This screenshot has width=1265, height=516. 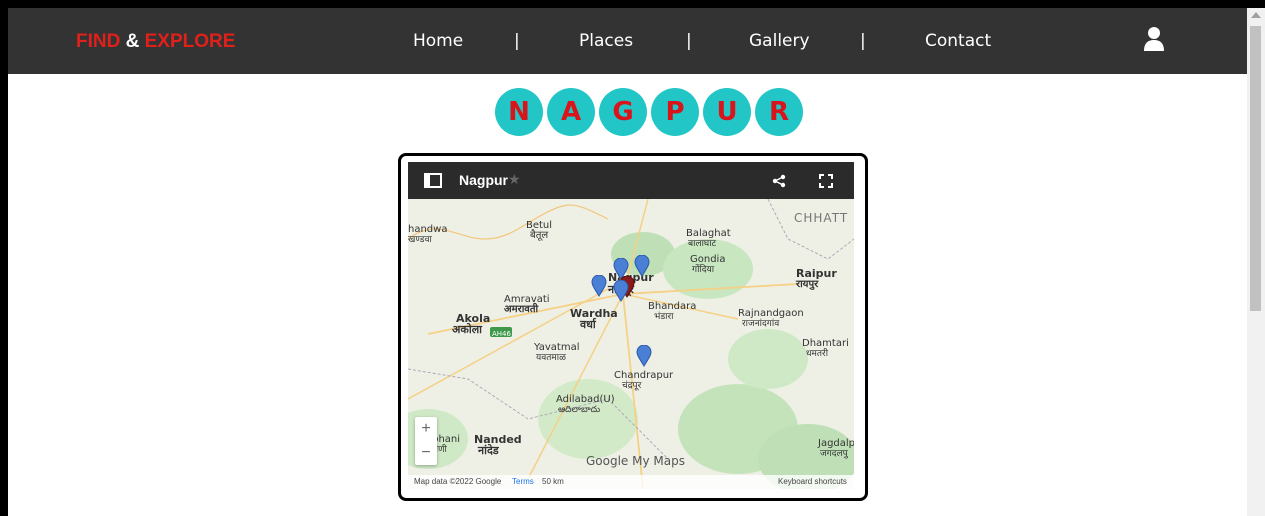 What do you see at coordinates (606, 41) in the screenshot?
I see `nav-places: Places` at bounding box center [606, 41].